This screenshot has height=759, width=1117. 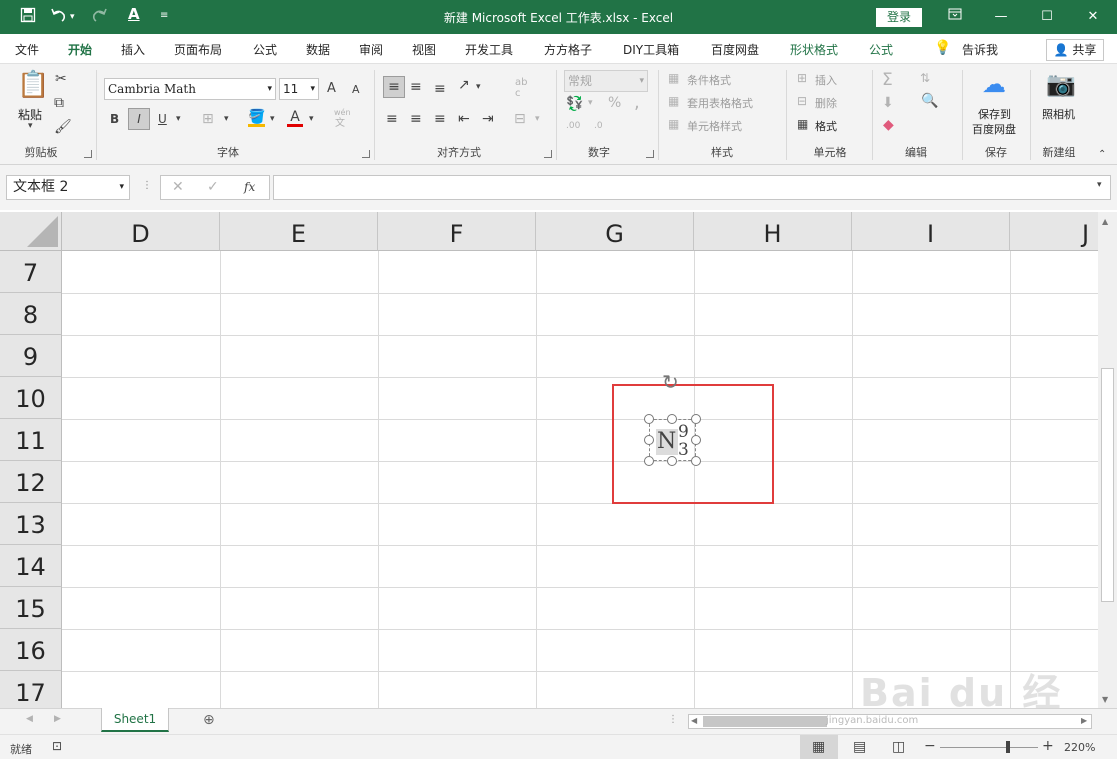 What do you see at coordinates (331, 88) in the screenshot?
I see `grow-font-icon: A` at bounding box center [331, 88].